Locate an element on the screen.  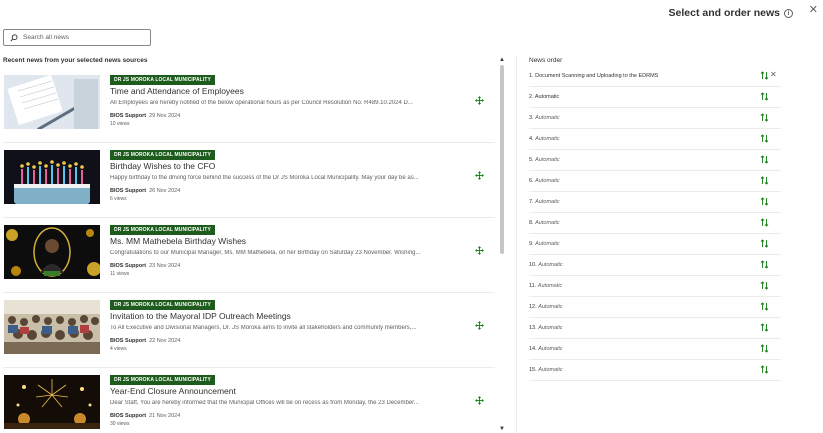
scrollbar-thumb is located at coordinates (502, 159).